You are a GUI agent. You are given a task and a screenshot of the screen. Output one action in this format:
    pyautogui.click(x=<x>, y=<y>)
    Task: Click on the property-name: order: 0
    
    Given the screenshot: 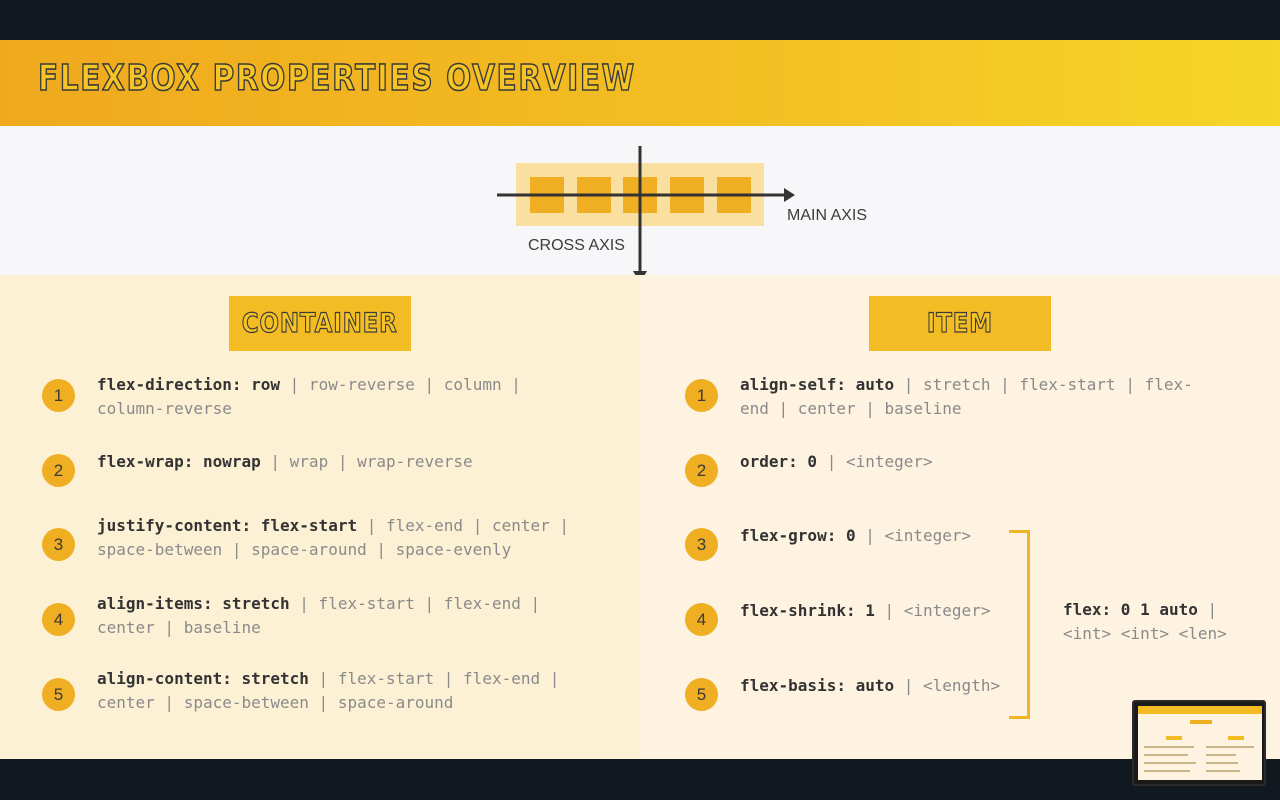 What is the action you would take?
    pyautogui.click(x=779, y=461)
    